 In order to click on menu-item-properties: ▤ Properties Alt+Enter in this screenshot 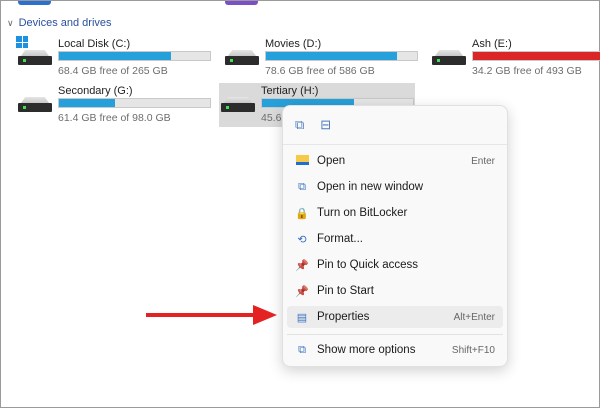, I will do `click(395, 317)`.